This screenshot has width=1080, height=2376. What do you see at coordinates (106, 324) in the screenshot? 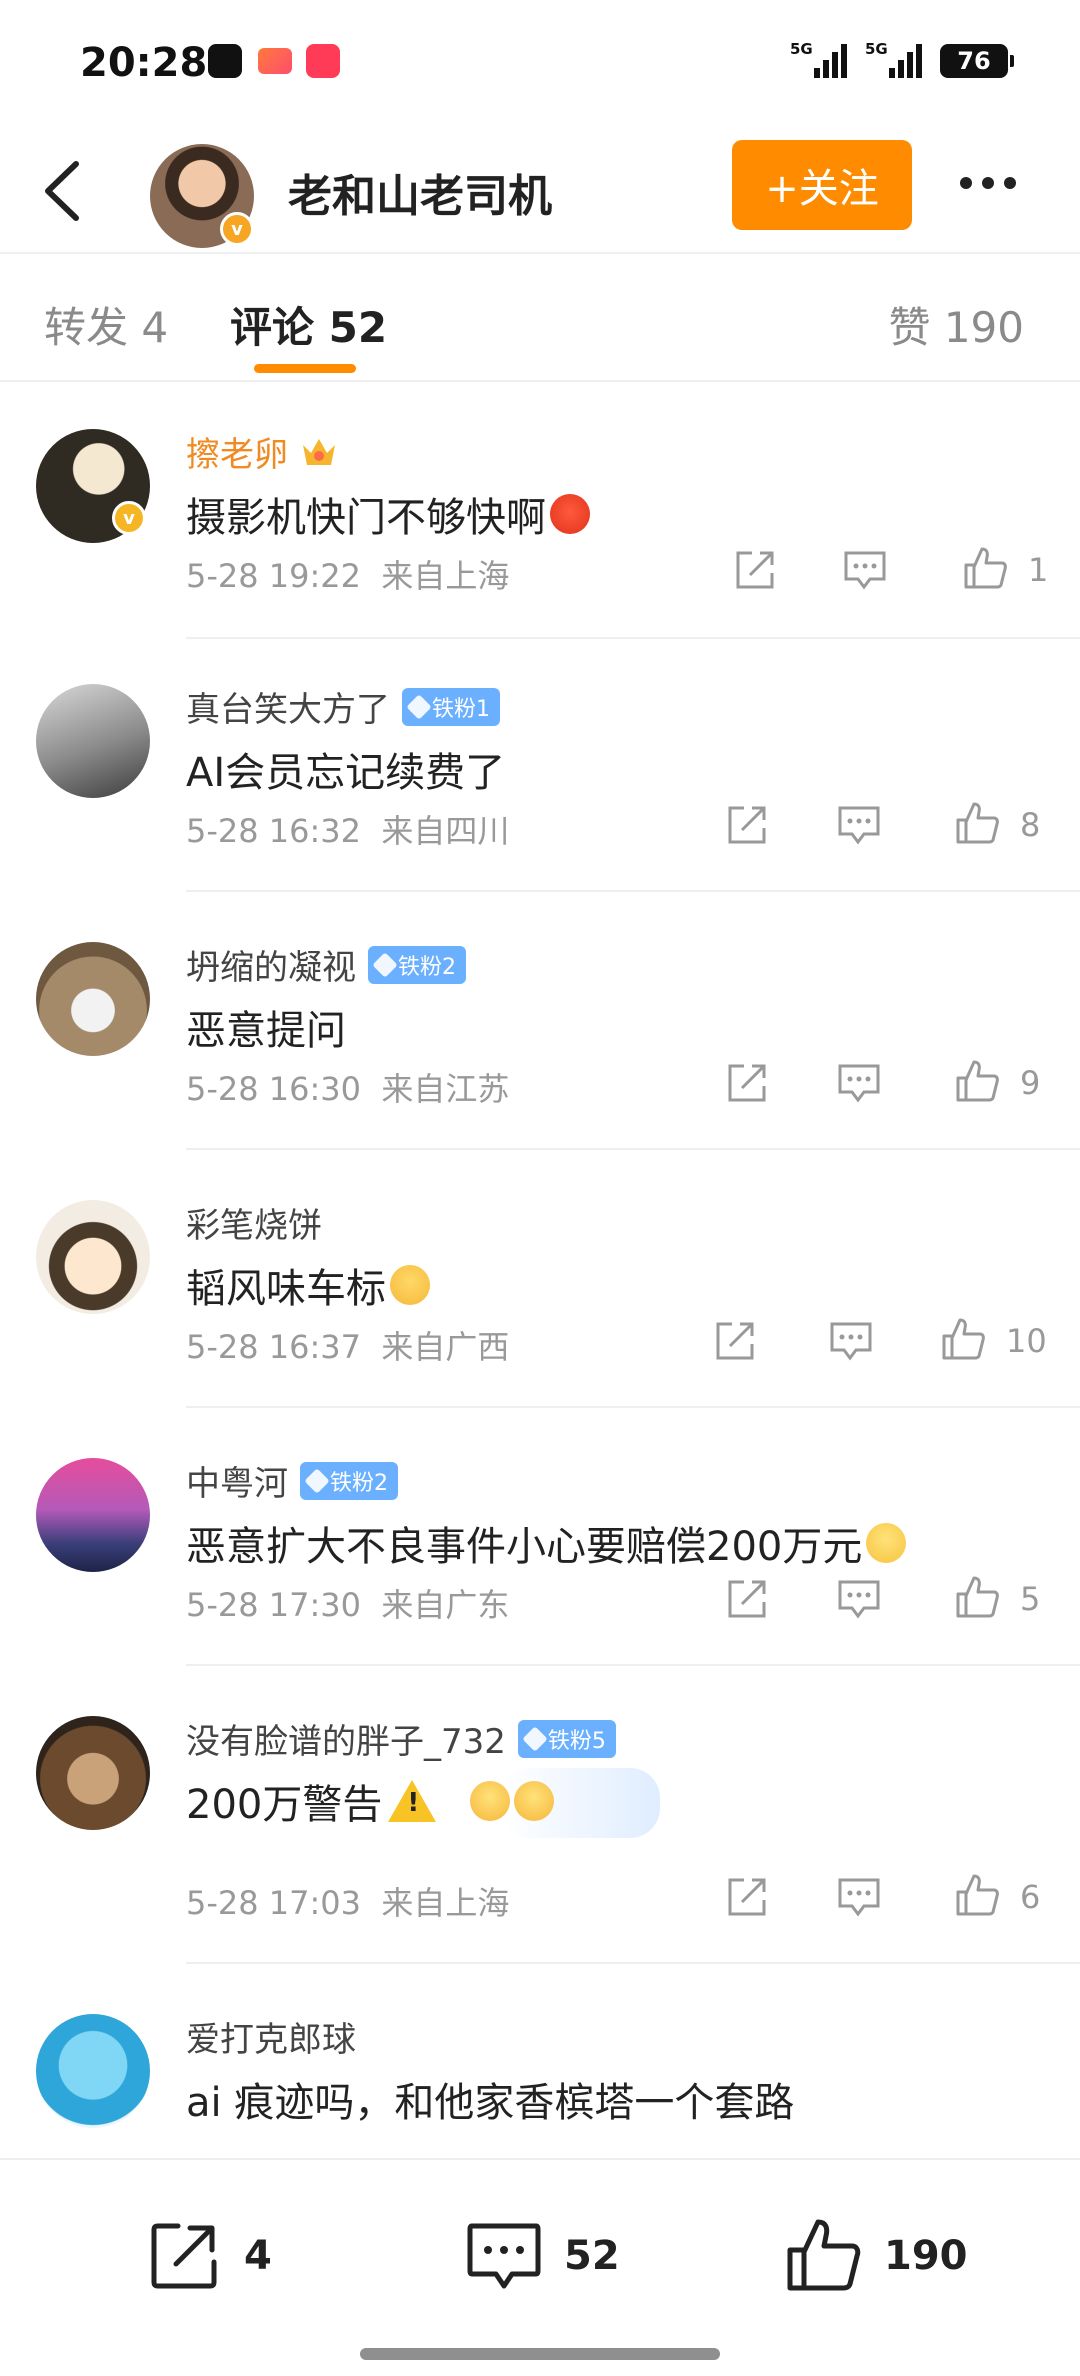
I see `tab-repost: 转发 4` at bounding box center [106, 324].